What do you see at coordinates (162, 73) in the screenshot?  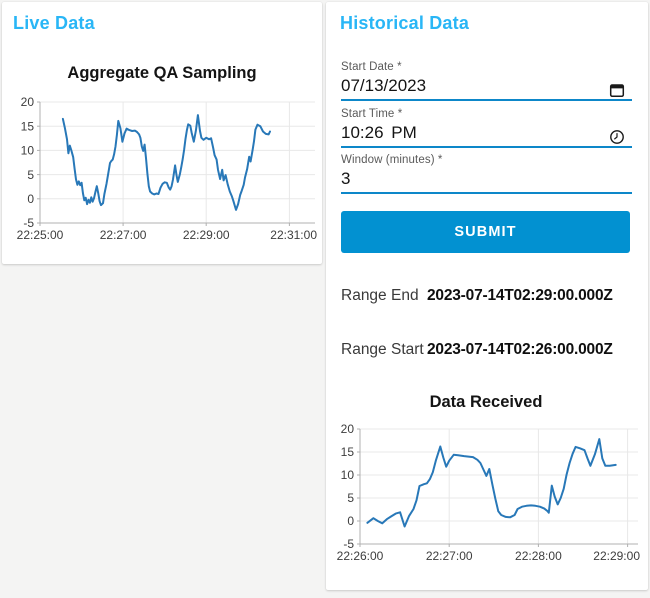 I see `aggregate-chart-title: Aggregate QA Sampling` at bounding box center [162, 73].